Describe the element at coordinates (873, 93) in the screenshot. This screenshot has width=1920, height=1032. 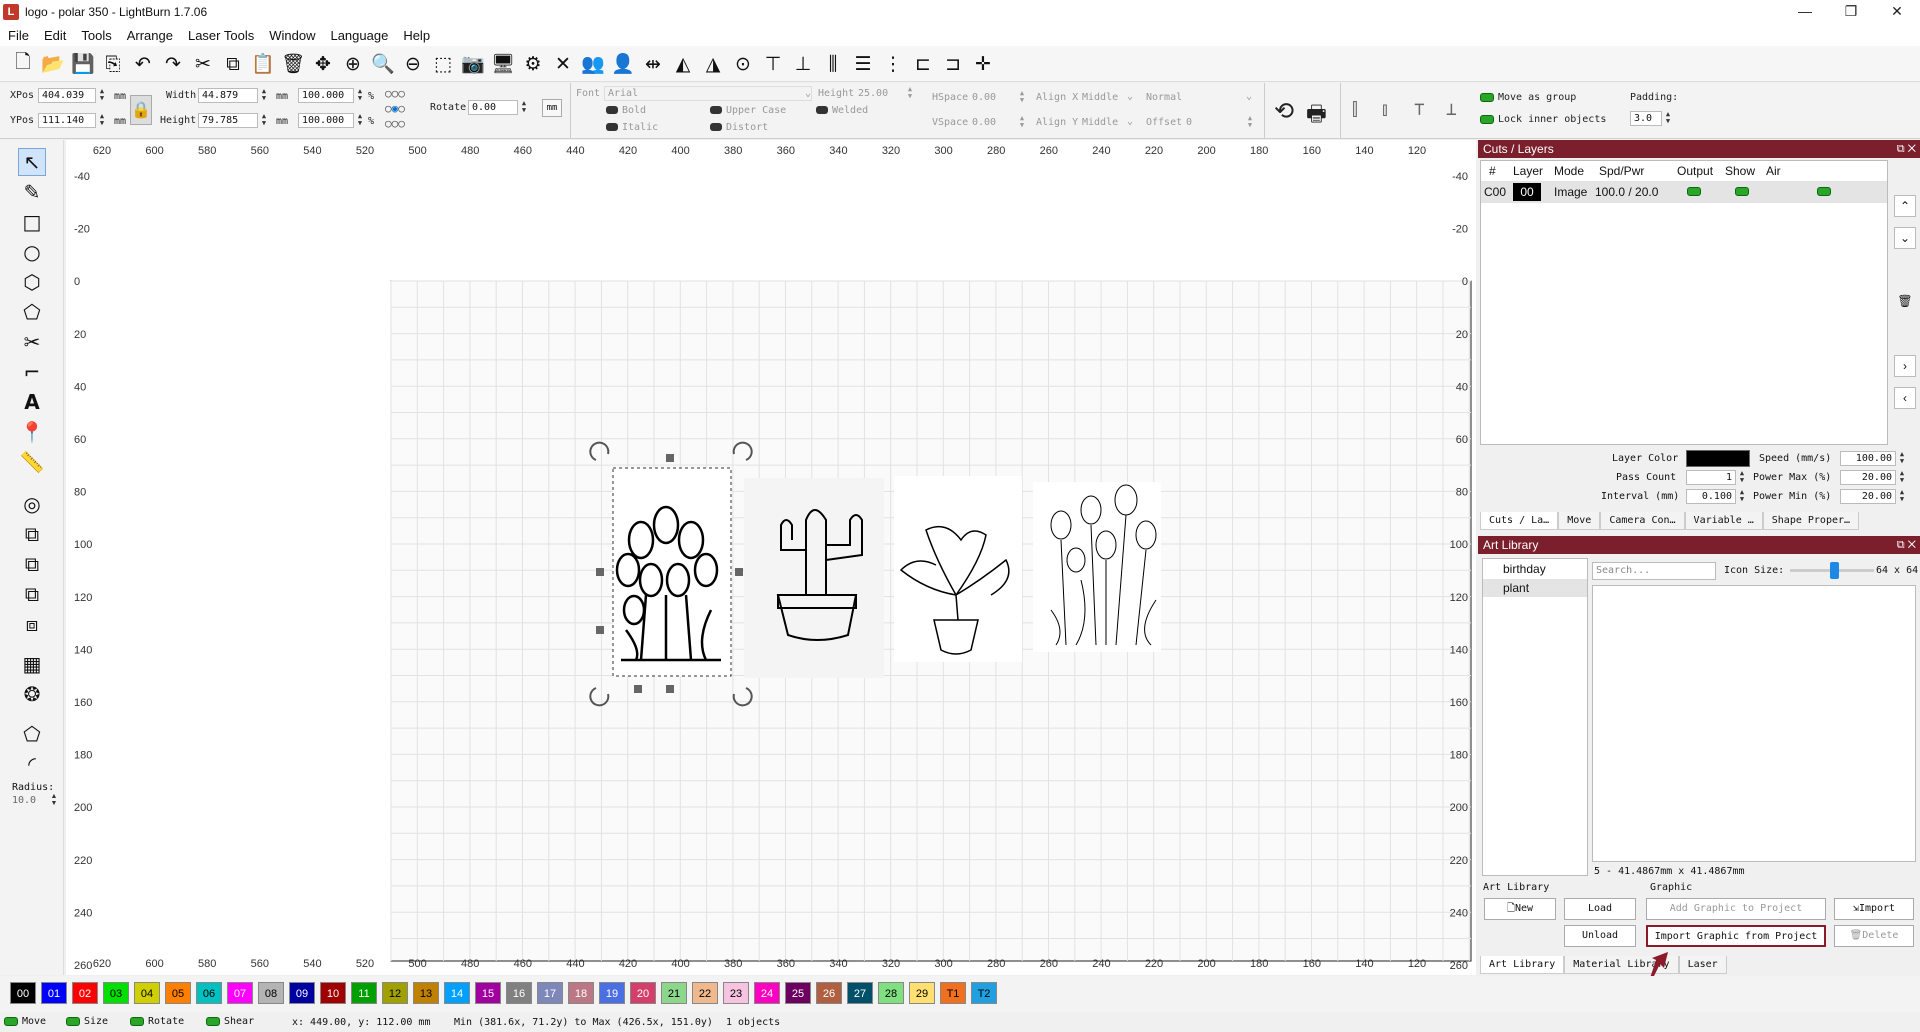
I see `text-height-value: 25.00` at that location.